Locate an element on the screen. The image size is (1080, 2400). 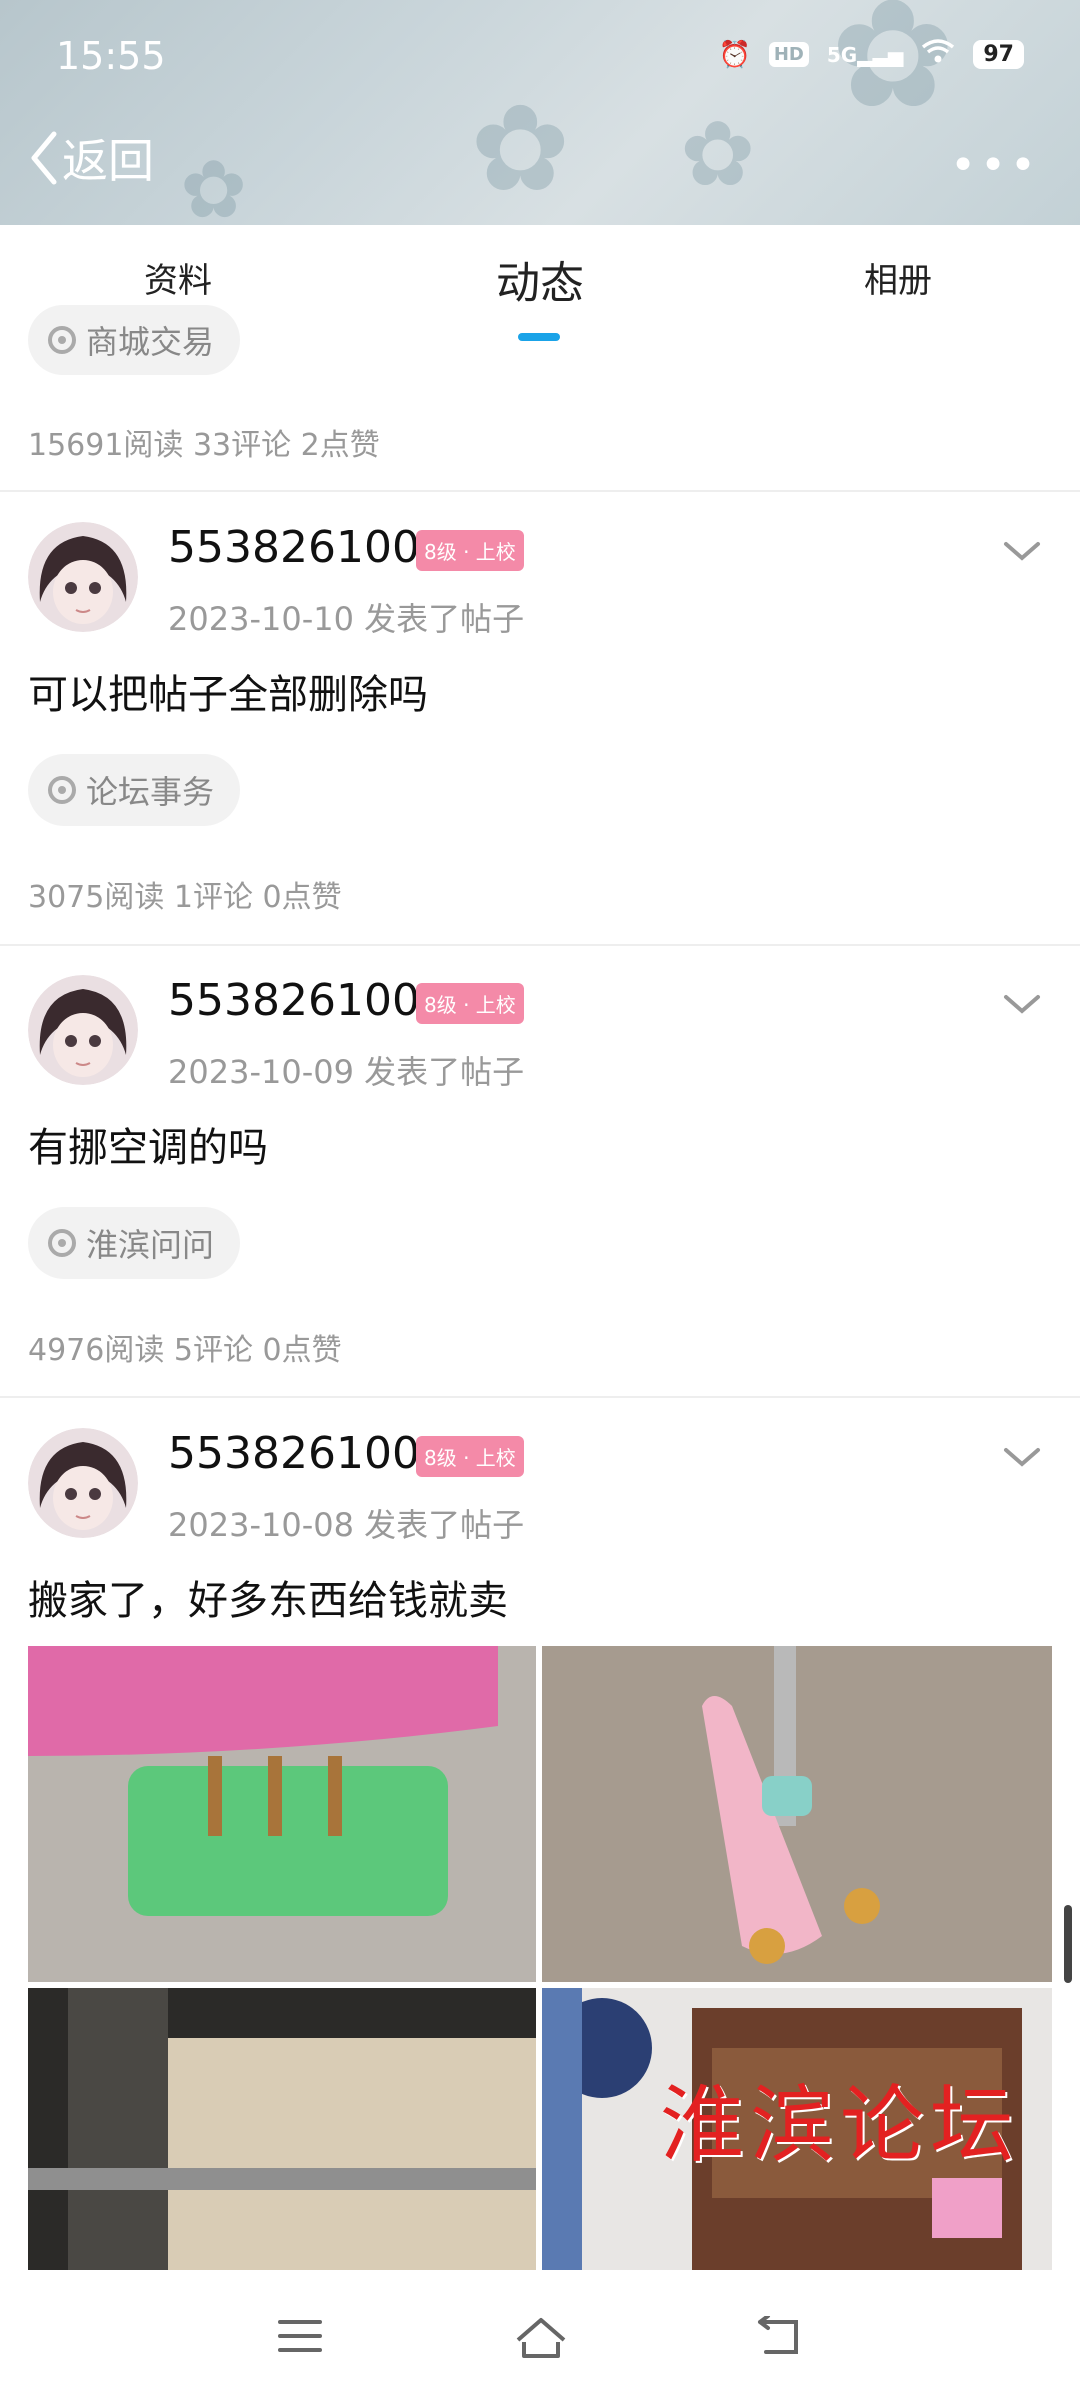
post-date: 2023-10-10 is located at coordinates (261, 619).